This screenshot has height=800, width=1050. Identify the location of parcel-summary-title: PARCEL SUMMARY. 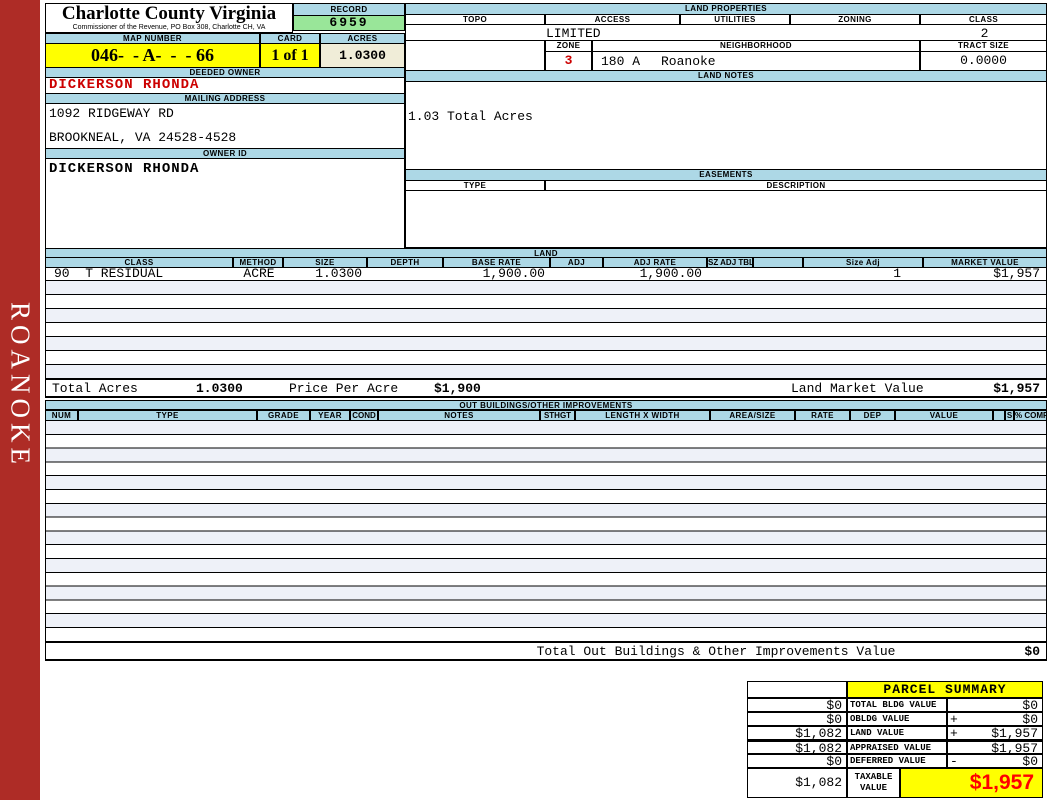
(945, 689).